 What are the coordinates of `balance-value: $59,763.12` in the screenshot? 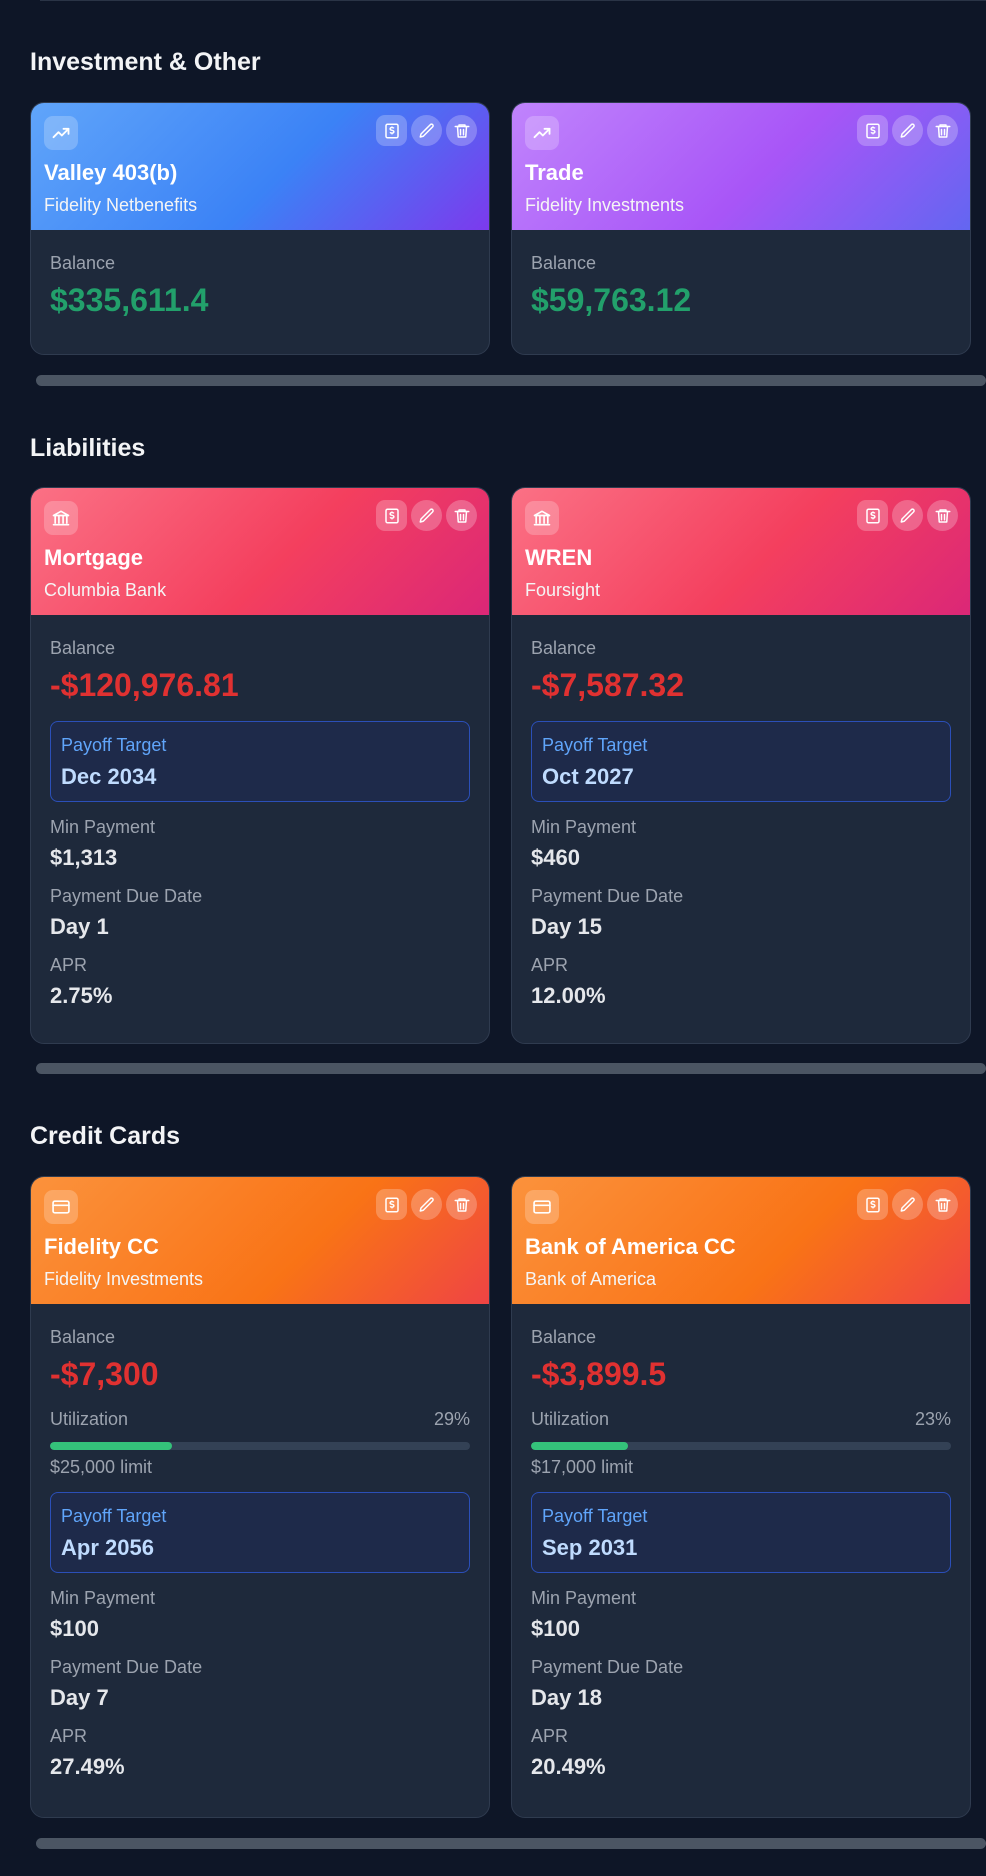 It's located at (611, 300).